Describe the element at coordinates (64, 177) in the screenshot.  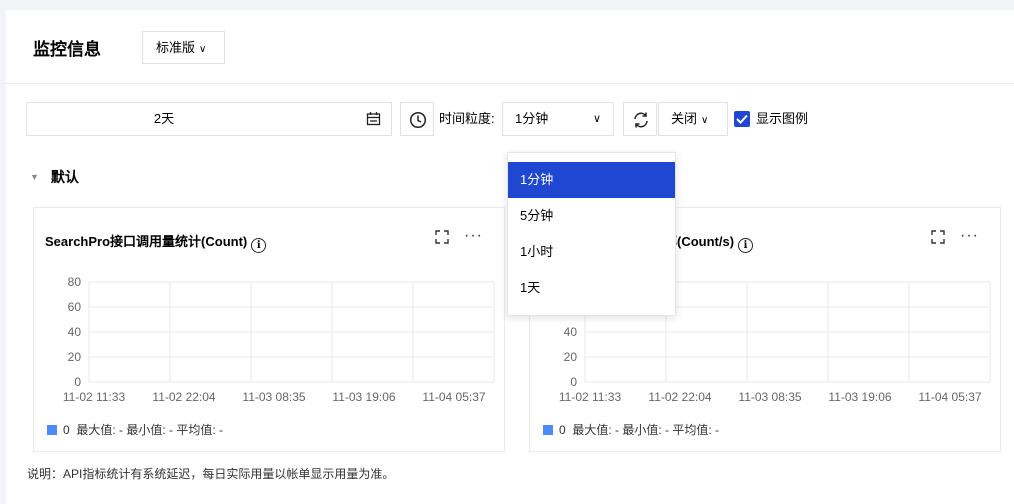
I see `section-title: 默认` at that location.